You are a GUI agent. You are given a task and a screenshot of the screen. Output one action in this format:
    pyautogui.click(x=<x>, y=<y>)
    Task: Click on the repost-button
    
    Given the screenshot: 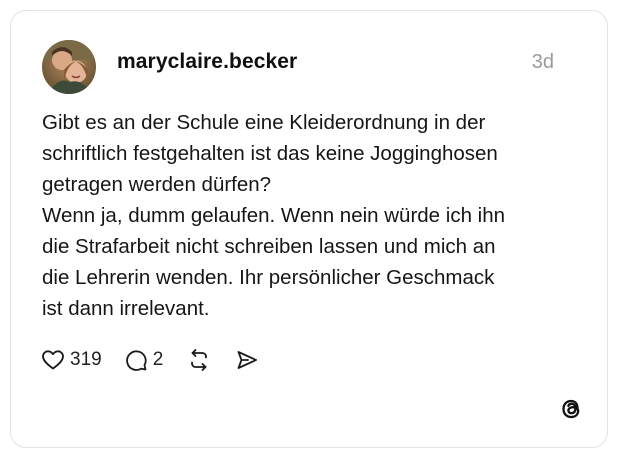 What is the action you would take?
    pyautogui.click(x=199, y=360)
    